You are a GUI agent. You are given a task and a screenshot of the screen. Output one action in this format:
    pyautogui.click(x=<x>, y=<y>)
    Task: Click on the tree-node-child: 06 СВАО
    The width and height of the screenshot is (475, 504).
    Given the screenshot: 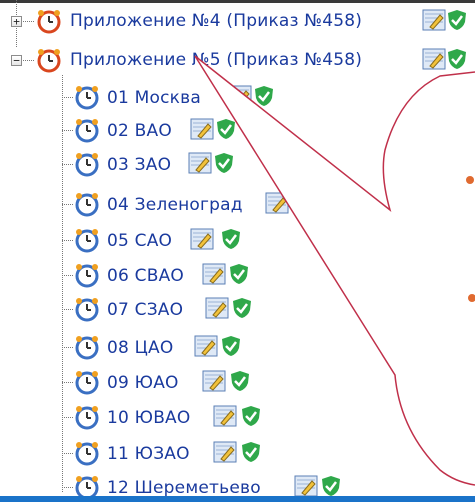 What is the action you would take?
    pyautogui.click(x=237, y=277)
    